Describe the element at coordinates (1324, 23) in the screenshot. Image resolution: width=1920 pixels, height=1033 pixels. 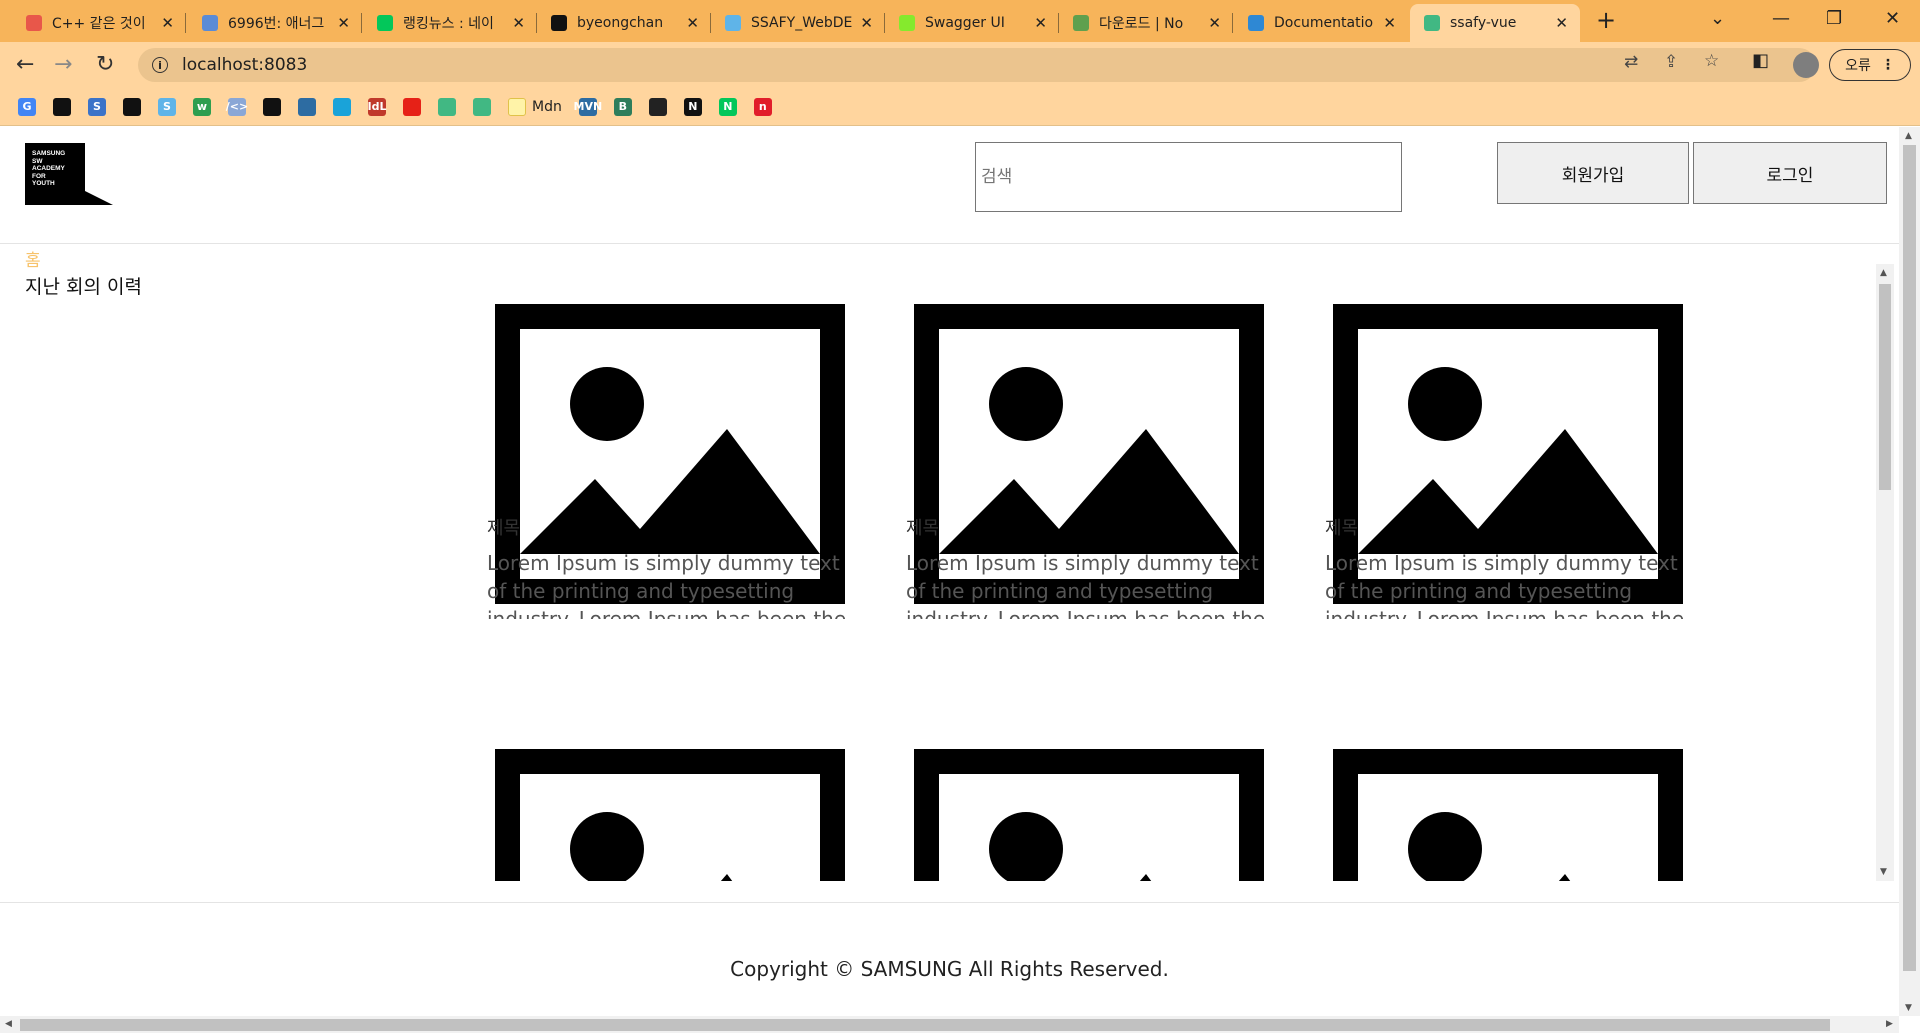
I see `tab-title: Documentatio` at that location.